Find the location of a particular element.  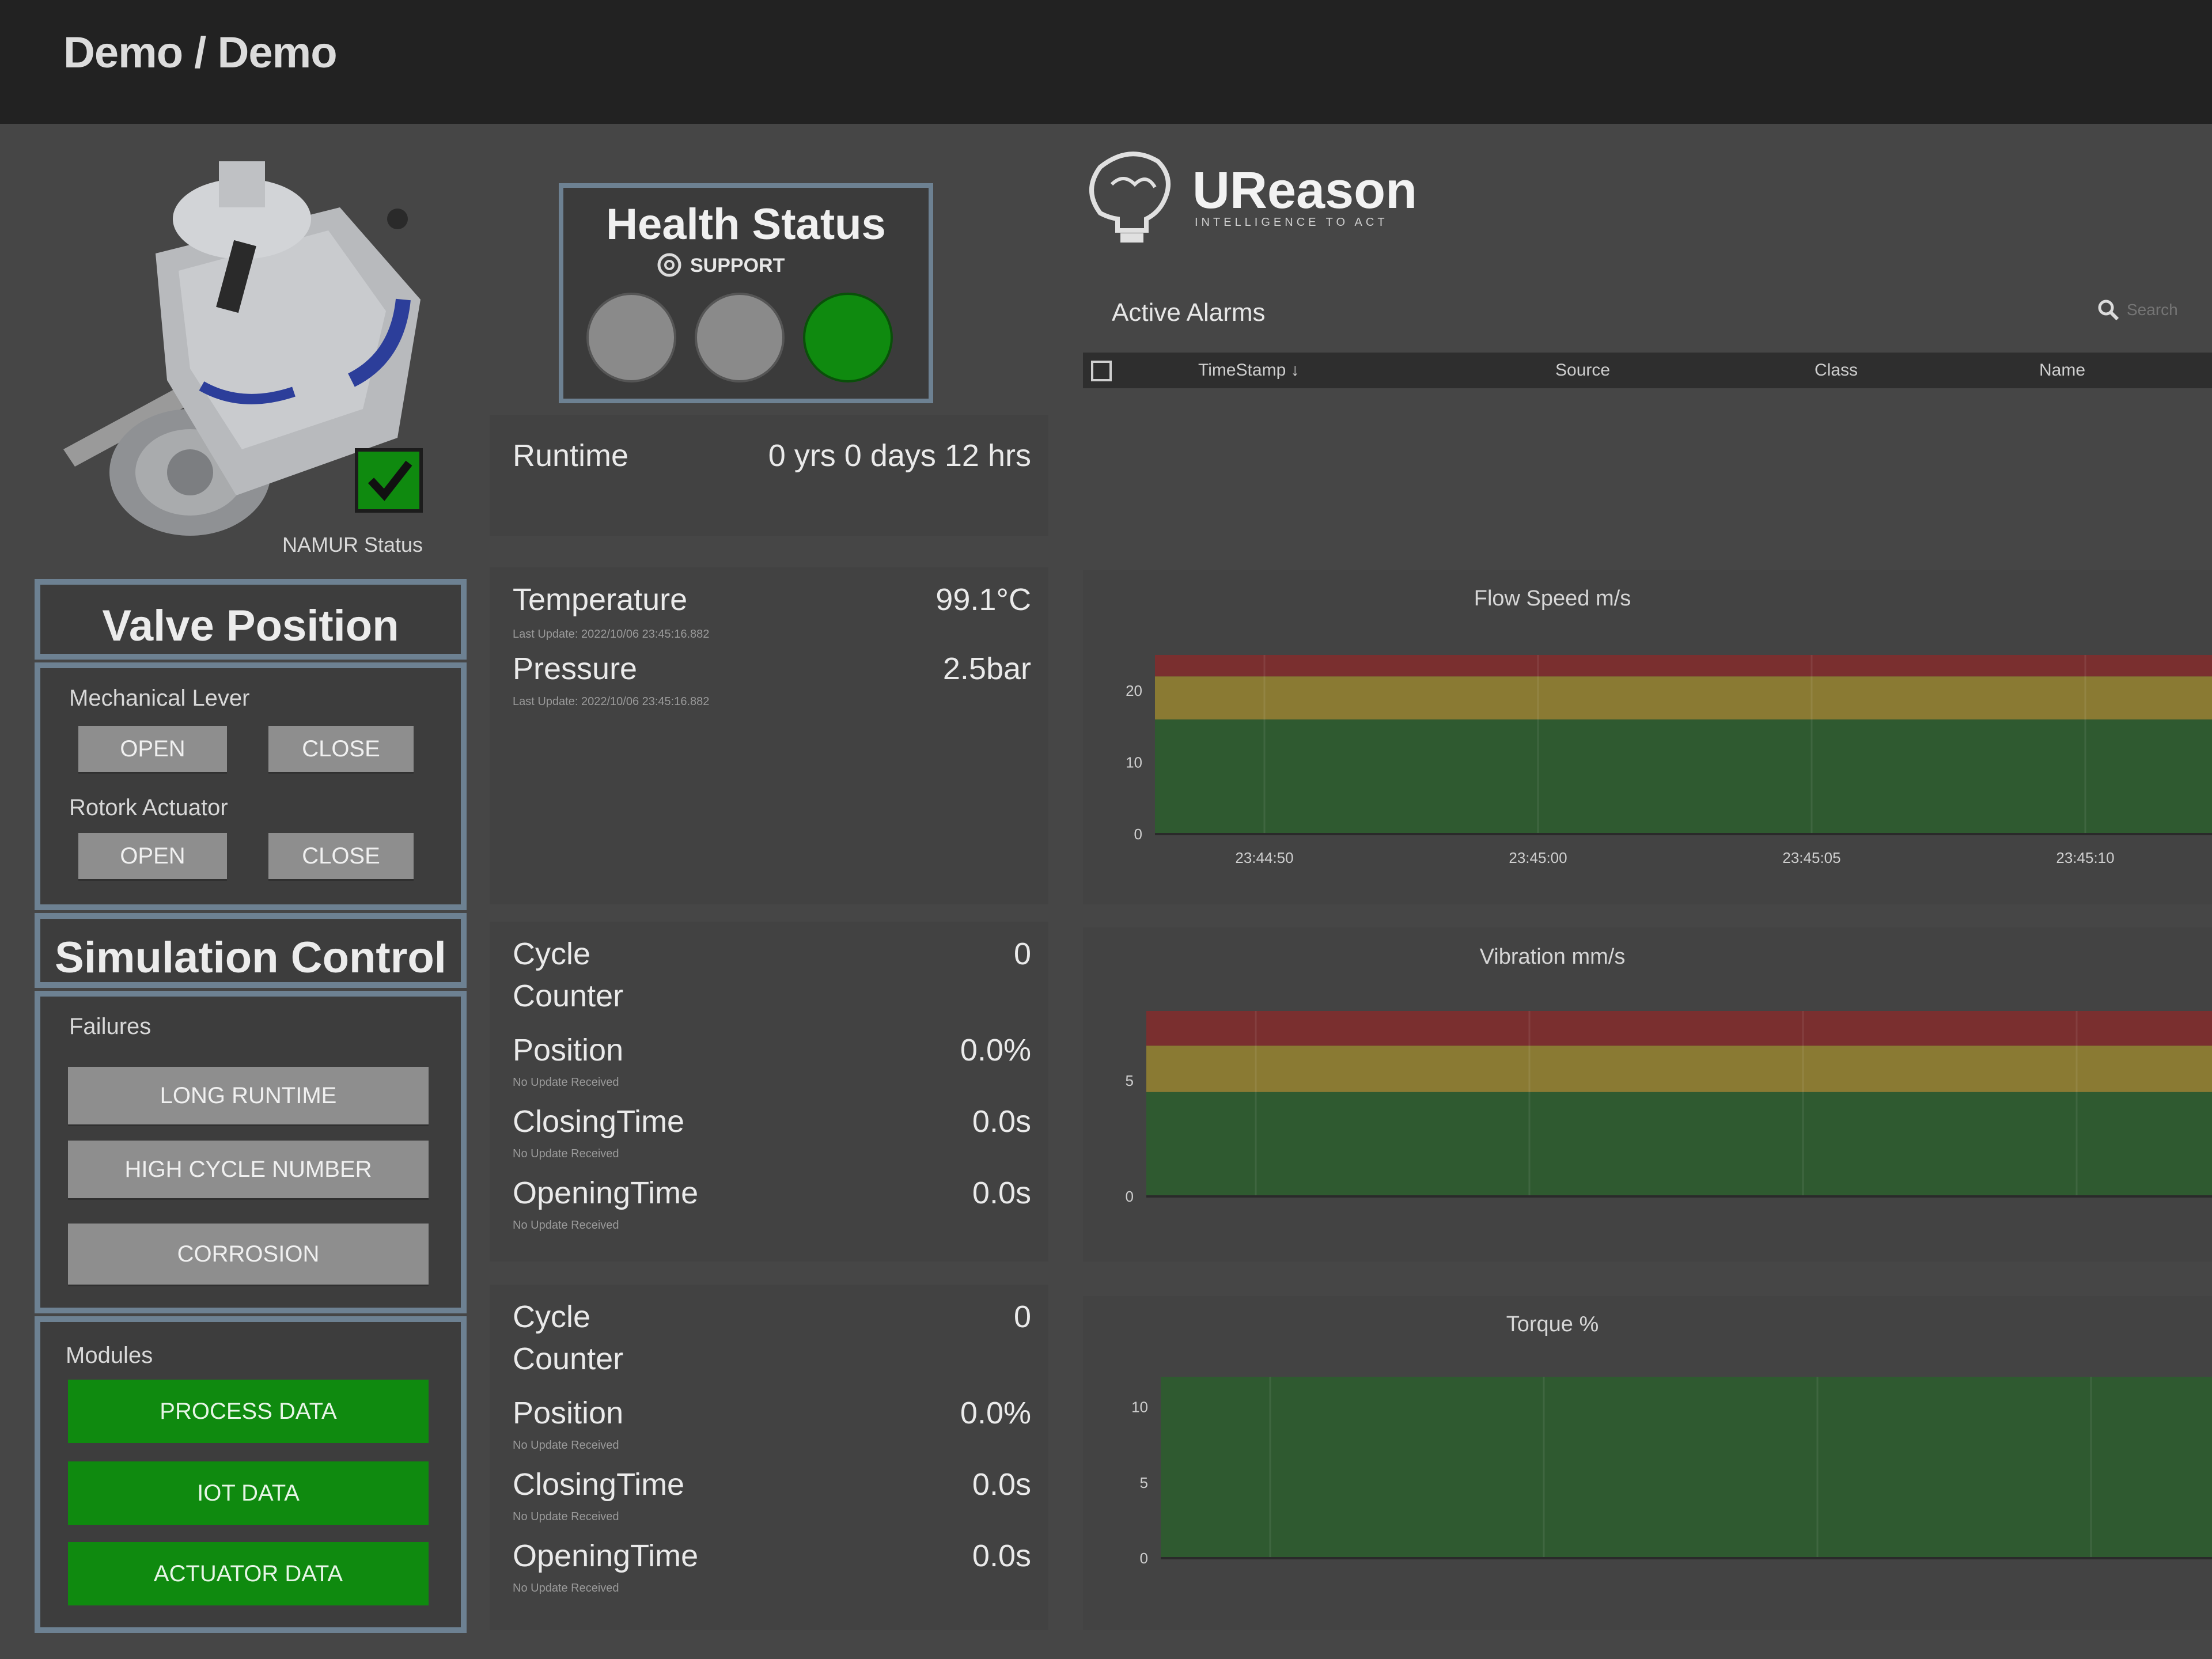

health-status-panel: Health Status SUPPORT is located at coordinates (746, 293).